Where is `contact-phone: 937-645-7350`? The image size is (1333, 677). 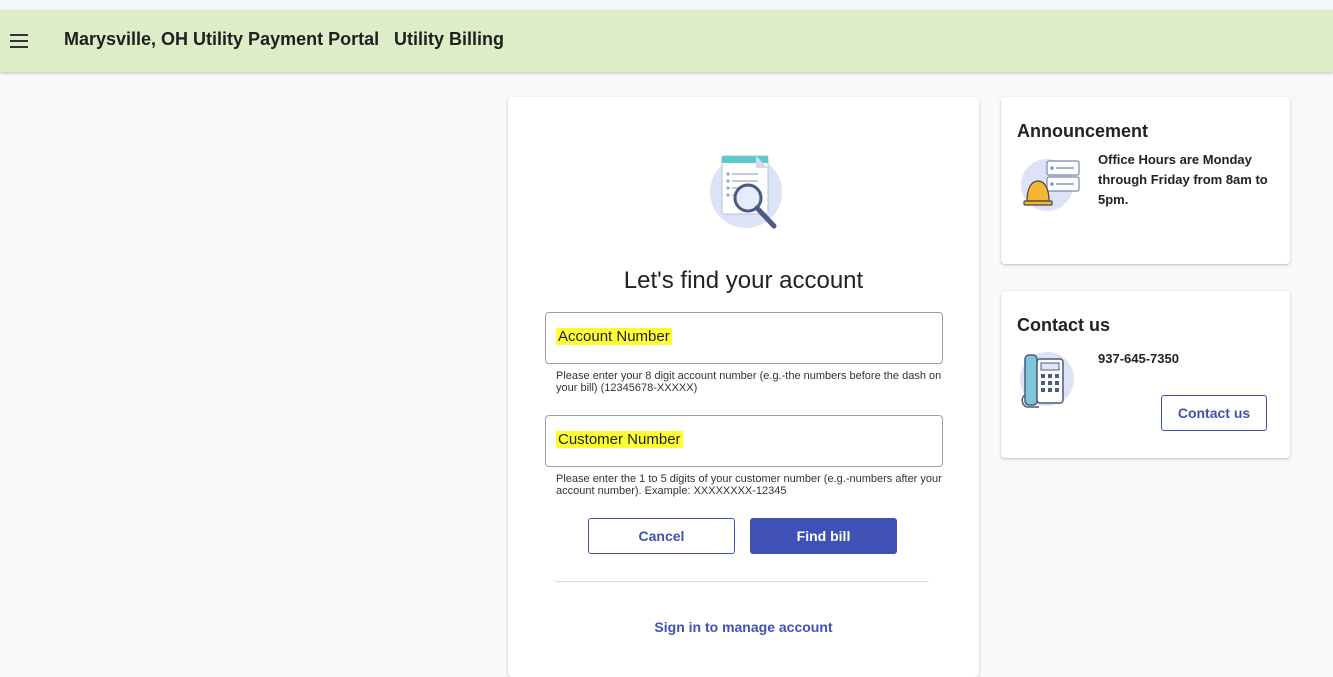 contact-phone: 937-645-7350 is located at coordinates (1138, 358).